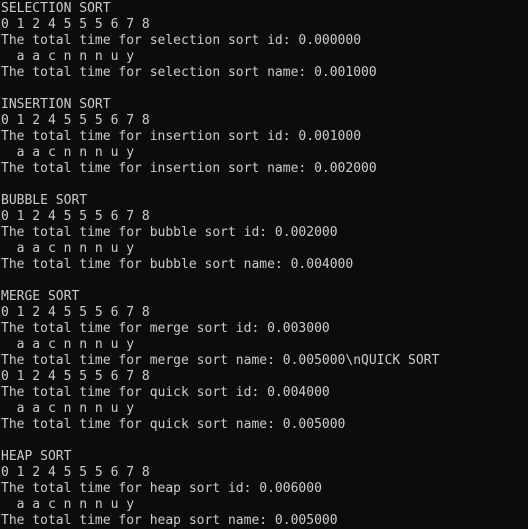 Image resolution: width=528 pixels, height=529 pixels. What do you see at coordinates (40, 296) in the screenshot?
I see `console-line: MERGE SORT` at bounding box center [40, 296].